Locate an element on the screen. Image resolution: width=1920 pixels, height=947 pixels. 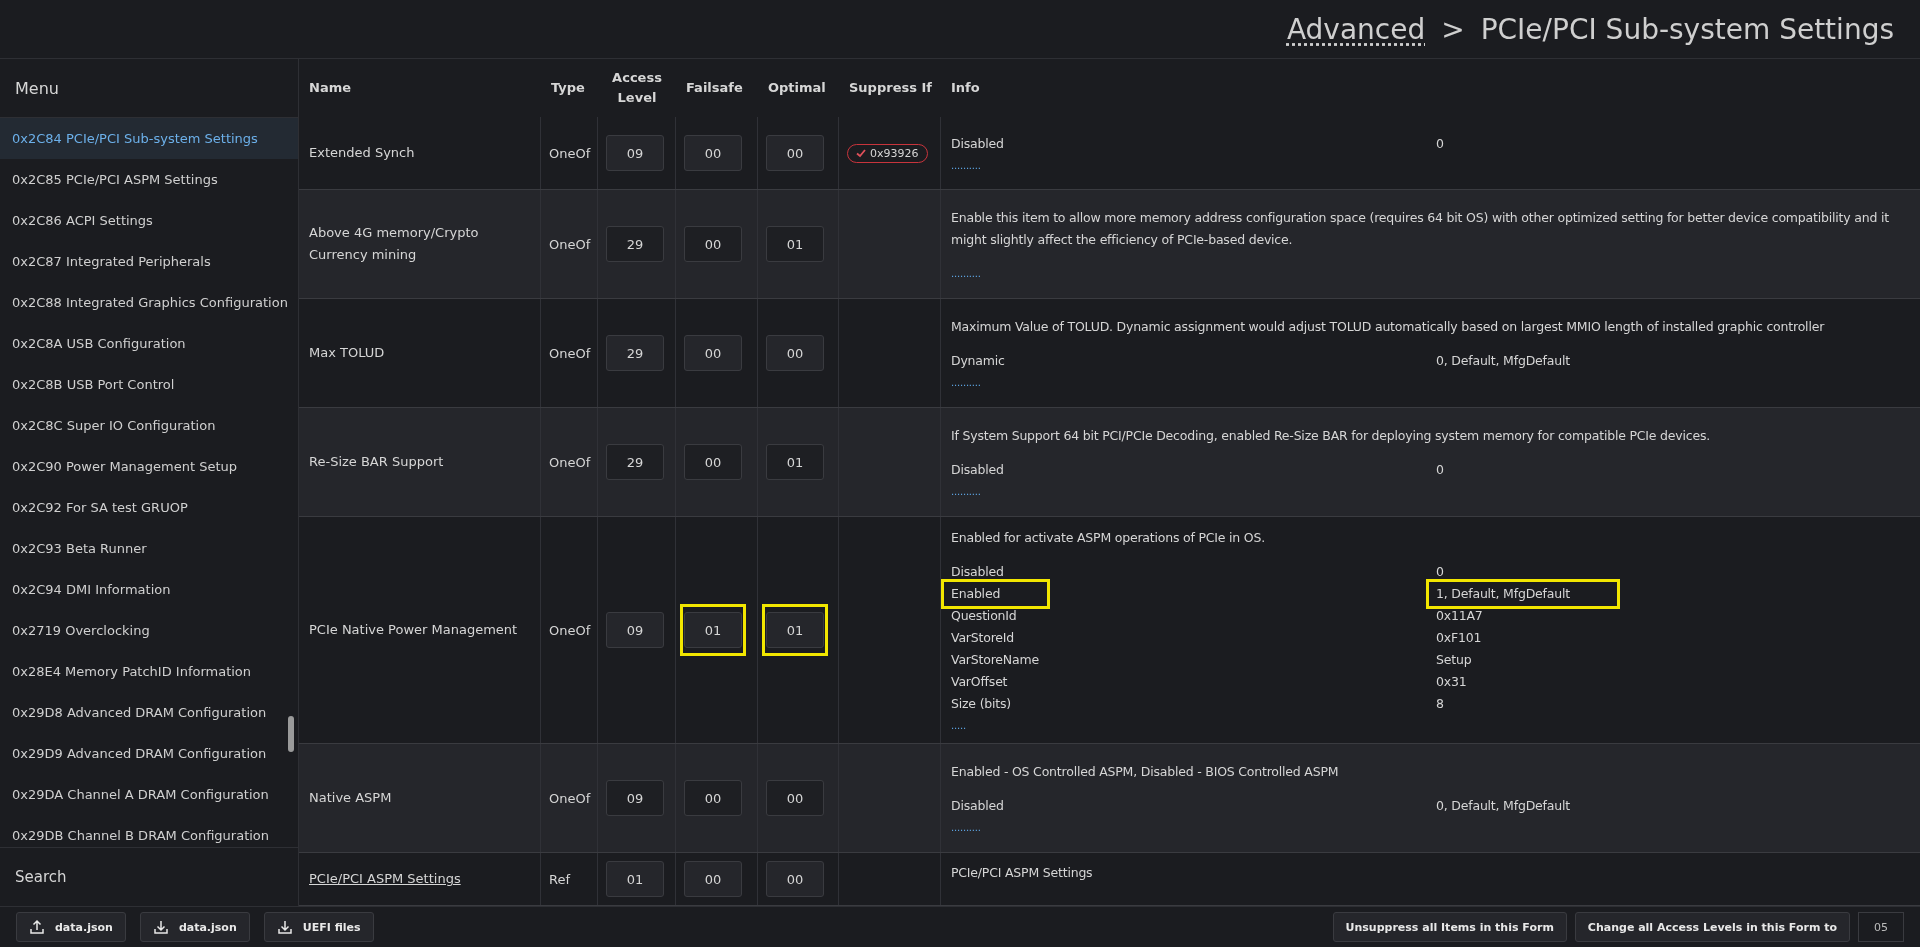
menu-item: 0x29D9 Advanced DRAM Configuration is located at coordinates (149, 753).